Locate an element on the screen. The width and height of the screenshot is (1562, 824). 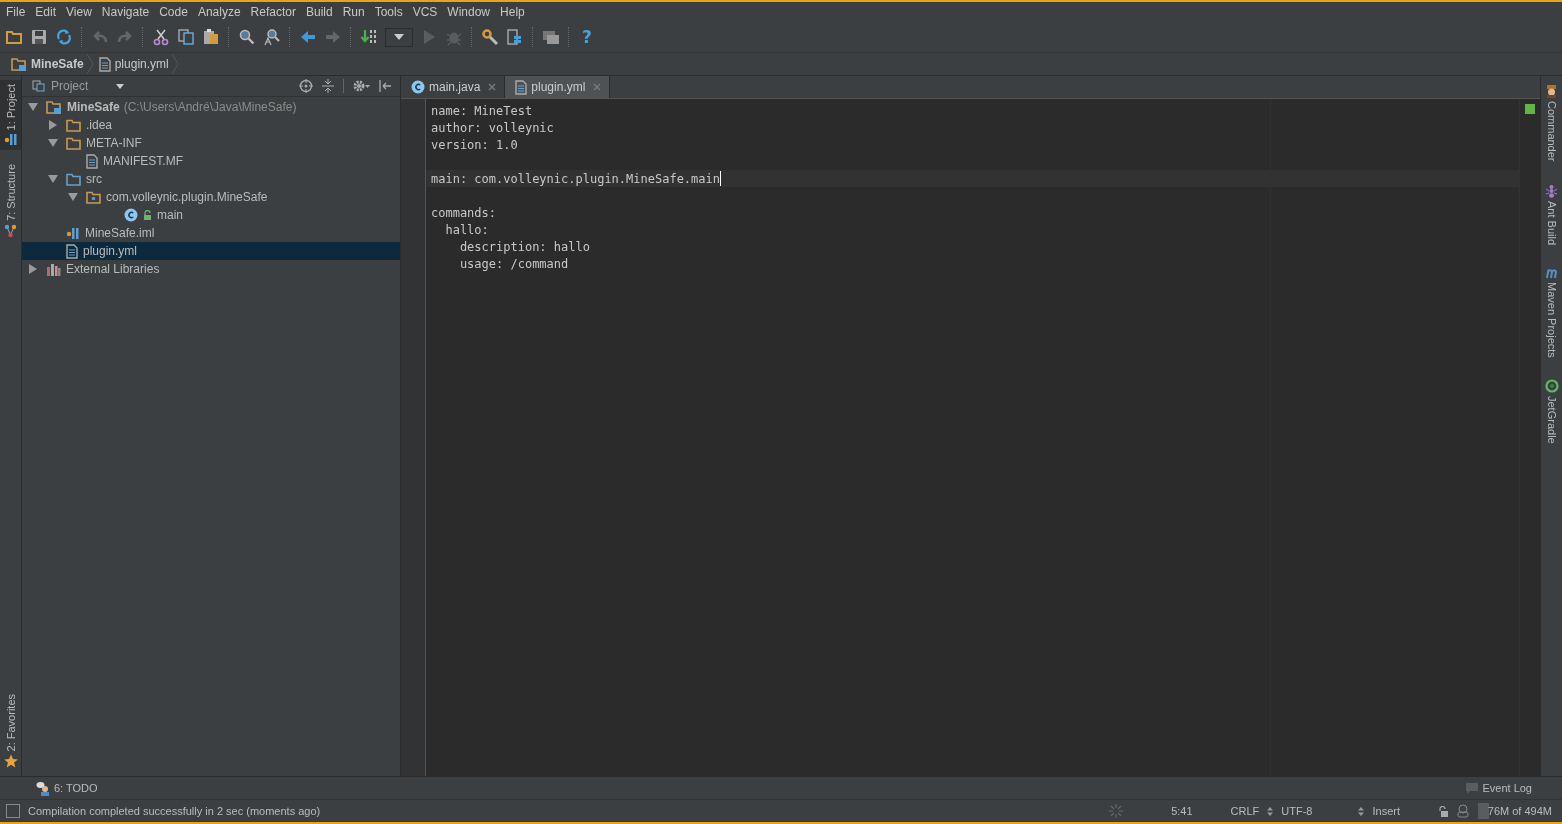
breadcrumb: plugin.yml is located at coordinates (133, 64).